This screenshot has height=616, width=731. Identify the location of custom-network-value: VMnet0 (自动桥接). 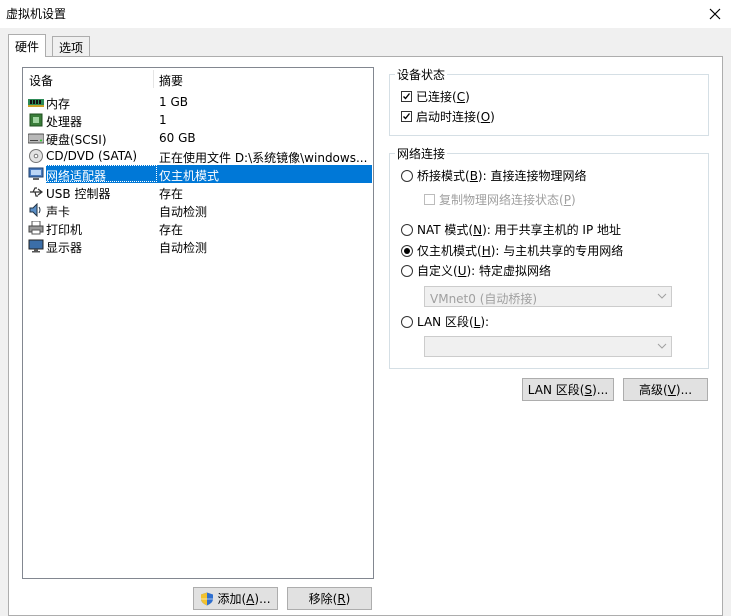
(484, 299).